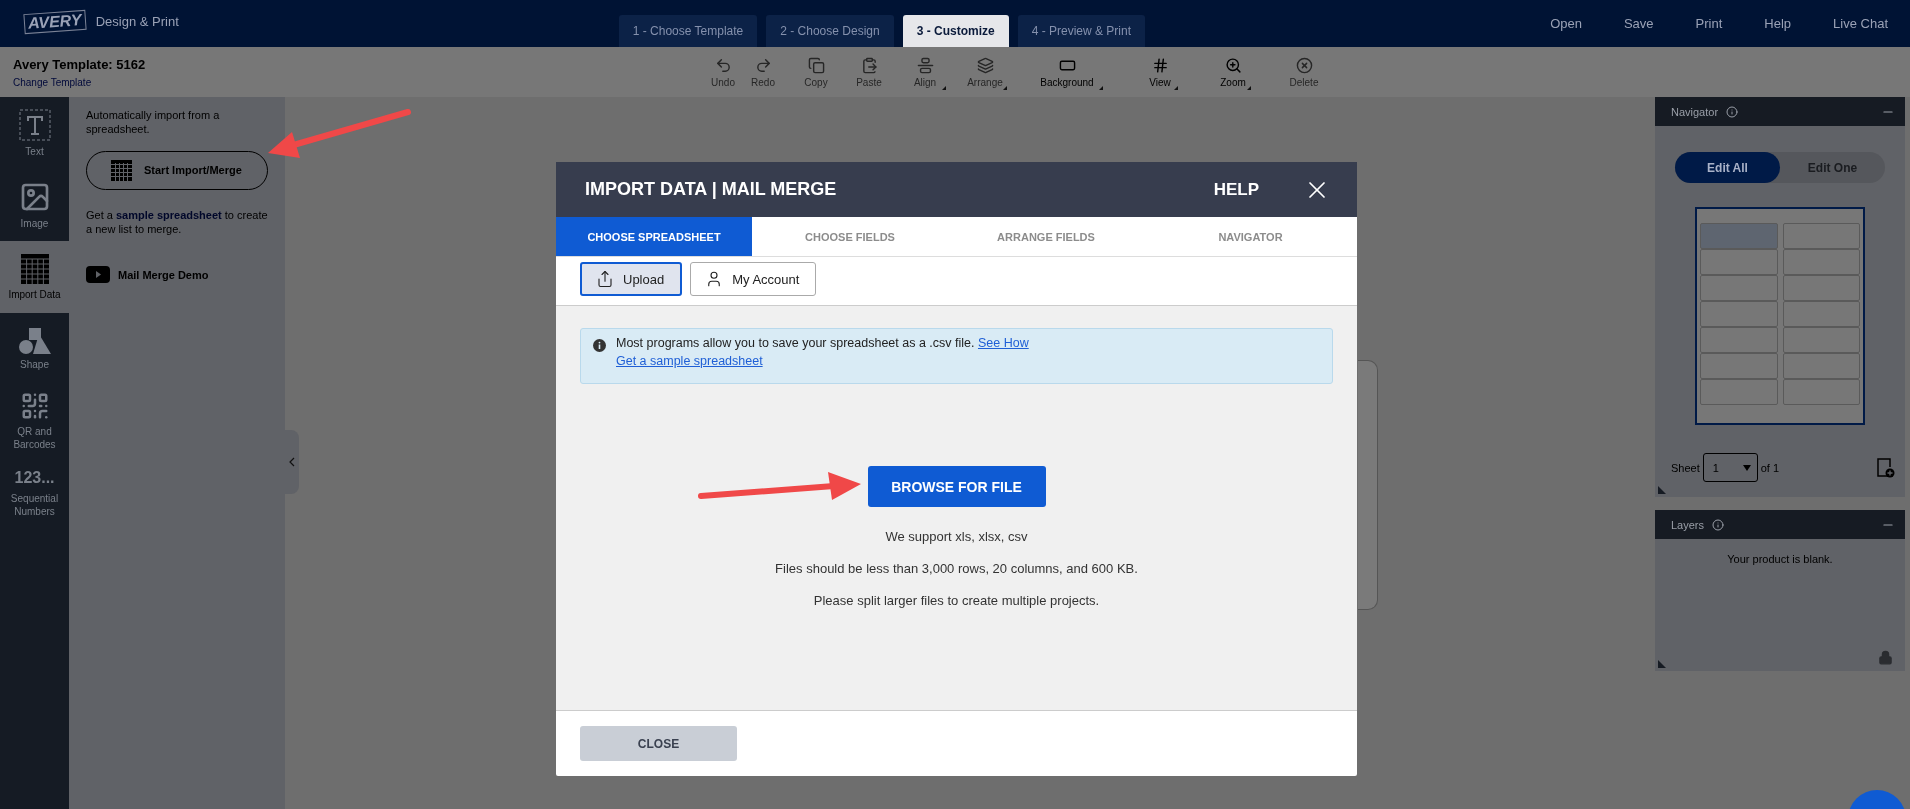 The height and width of the screenshot is (809, 1910). What do you see at coordinates (1832, 167) in the screenshot?
I see `mode-button: Edit One` at bounding box center [1832, 167].